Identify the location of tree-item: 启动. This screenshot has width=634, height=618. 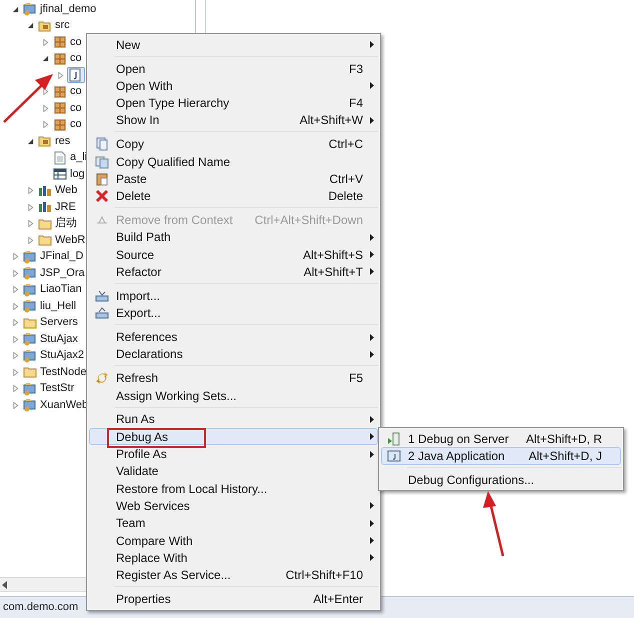
(58, 224).